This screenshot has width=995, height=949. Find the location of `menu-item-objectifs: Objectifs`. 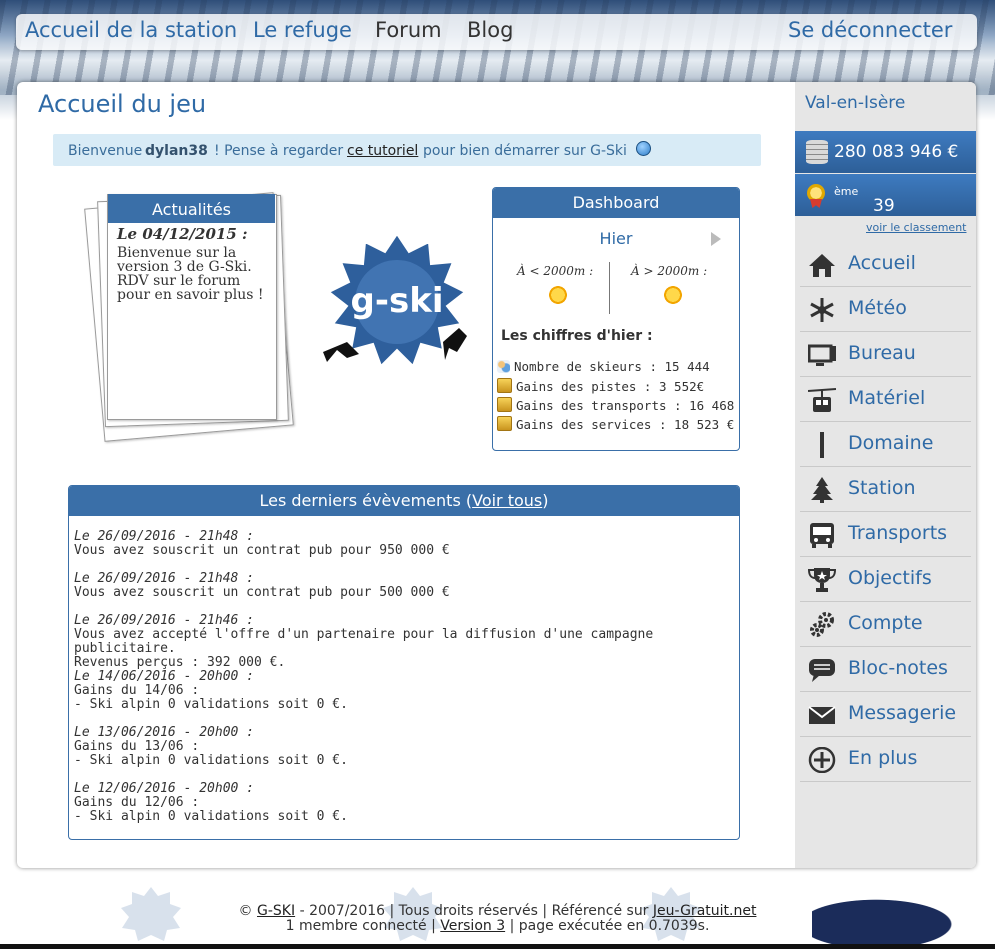

menu-item-objectifs: Objectifs is located at coordinates (885, 579).